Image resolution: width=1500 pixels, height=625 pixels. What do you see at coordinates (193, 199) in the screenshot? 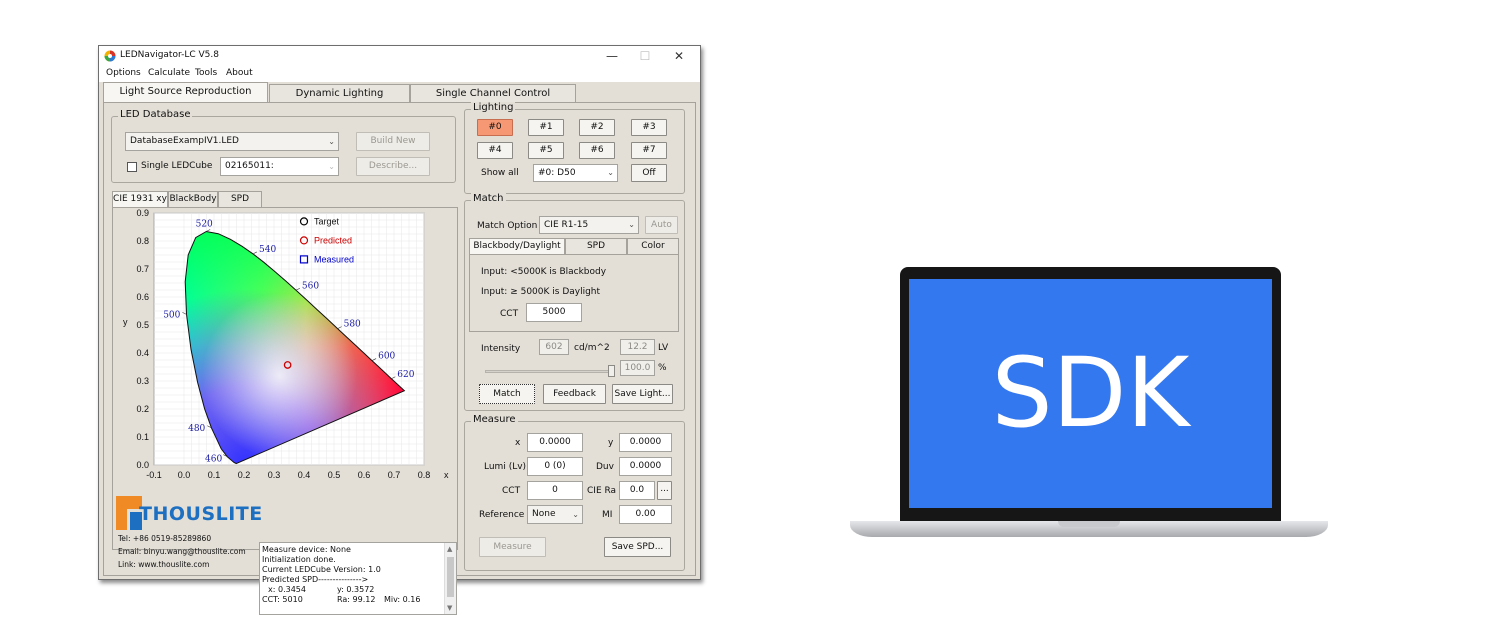
I see `tab-blackbody: BlackBody` at bounding box center [193, 199].